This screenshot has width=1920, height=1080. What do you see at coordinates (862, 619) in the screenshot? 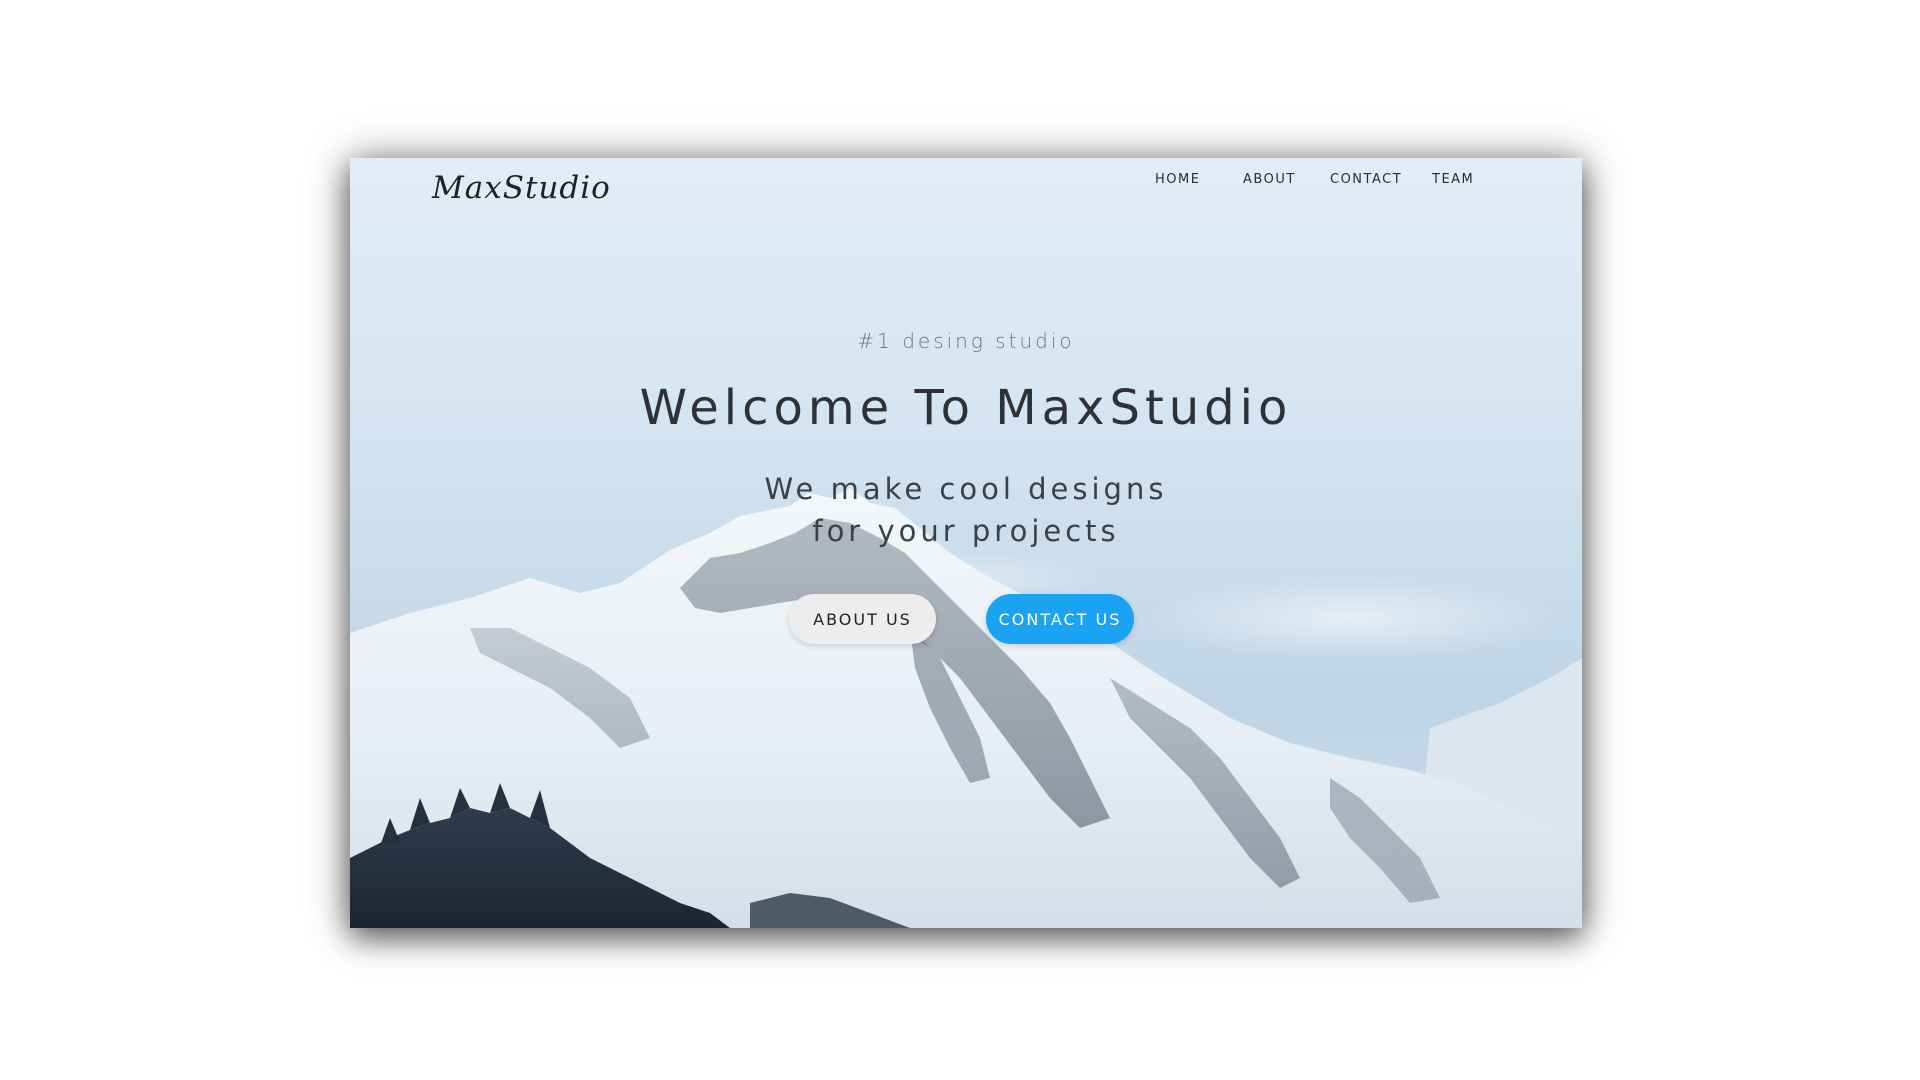
I see `about-us-button: ABOUT US` at bounding box center [862, 619].